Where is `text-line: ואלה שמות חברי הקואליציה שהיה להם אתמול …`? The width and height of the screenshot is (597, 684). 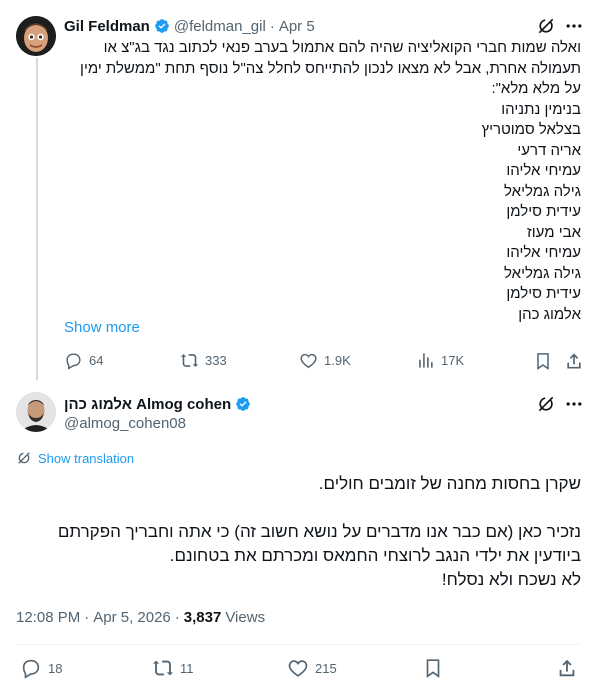
text-line: ואלה שמות חברי הקואליציה שהיה להם אתמול … is located at coordinates (342, 47).